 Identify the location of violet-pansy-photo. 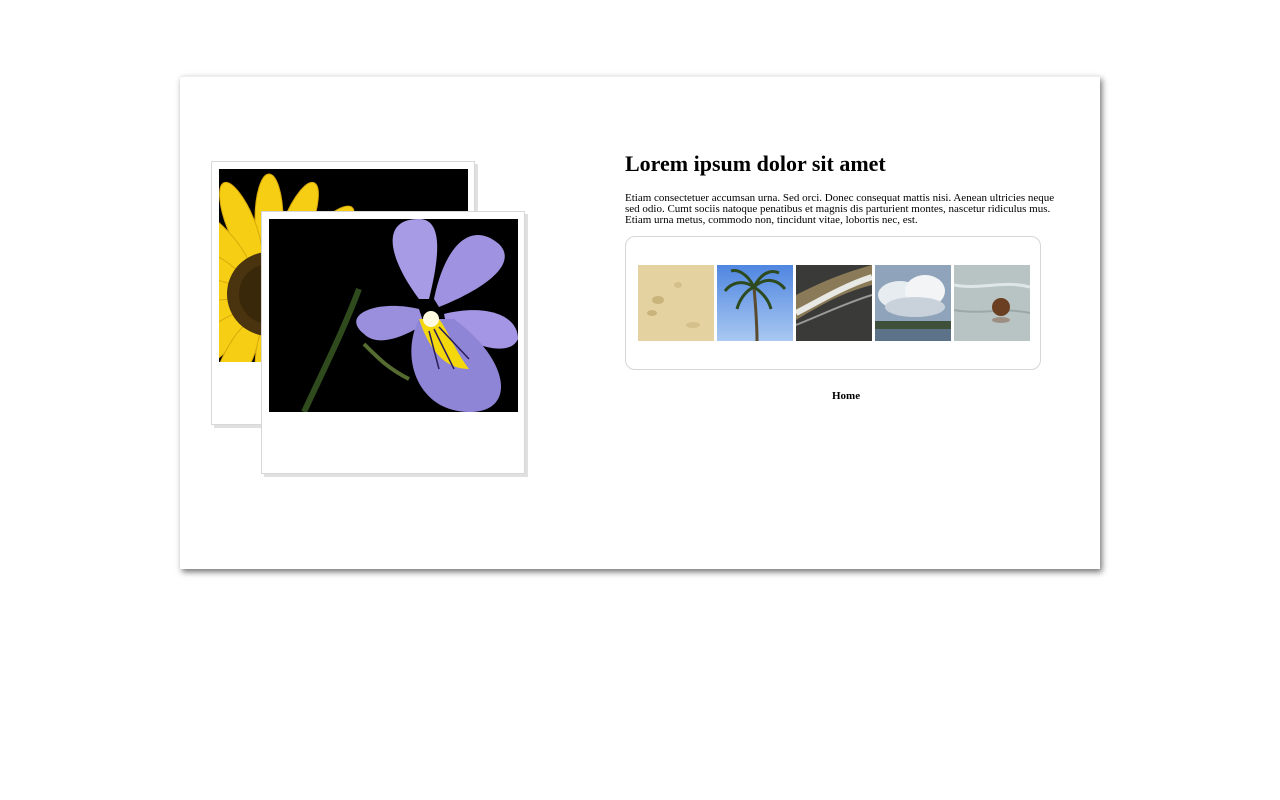
(393, 315).